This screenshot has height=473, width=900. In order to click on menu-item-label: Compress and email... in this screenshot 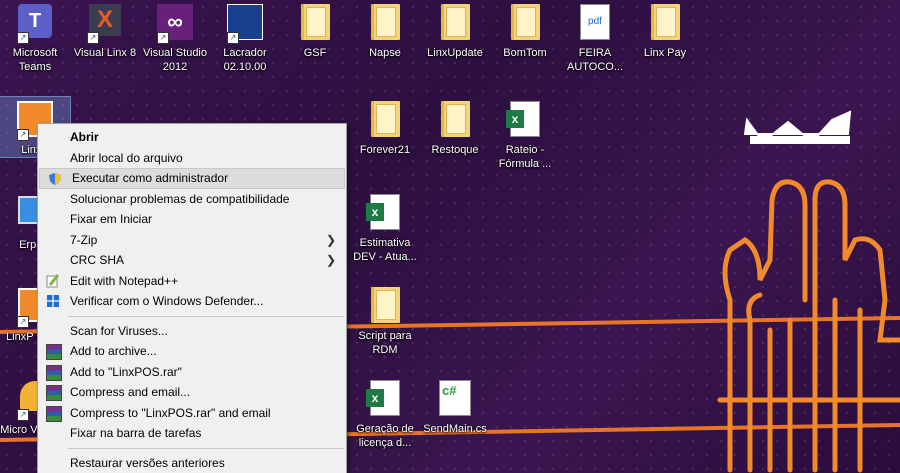, I will do `click(130, 392)`.